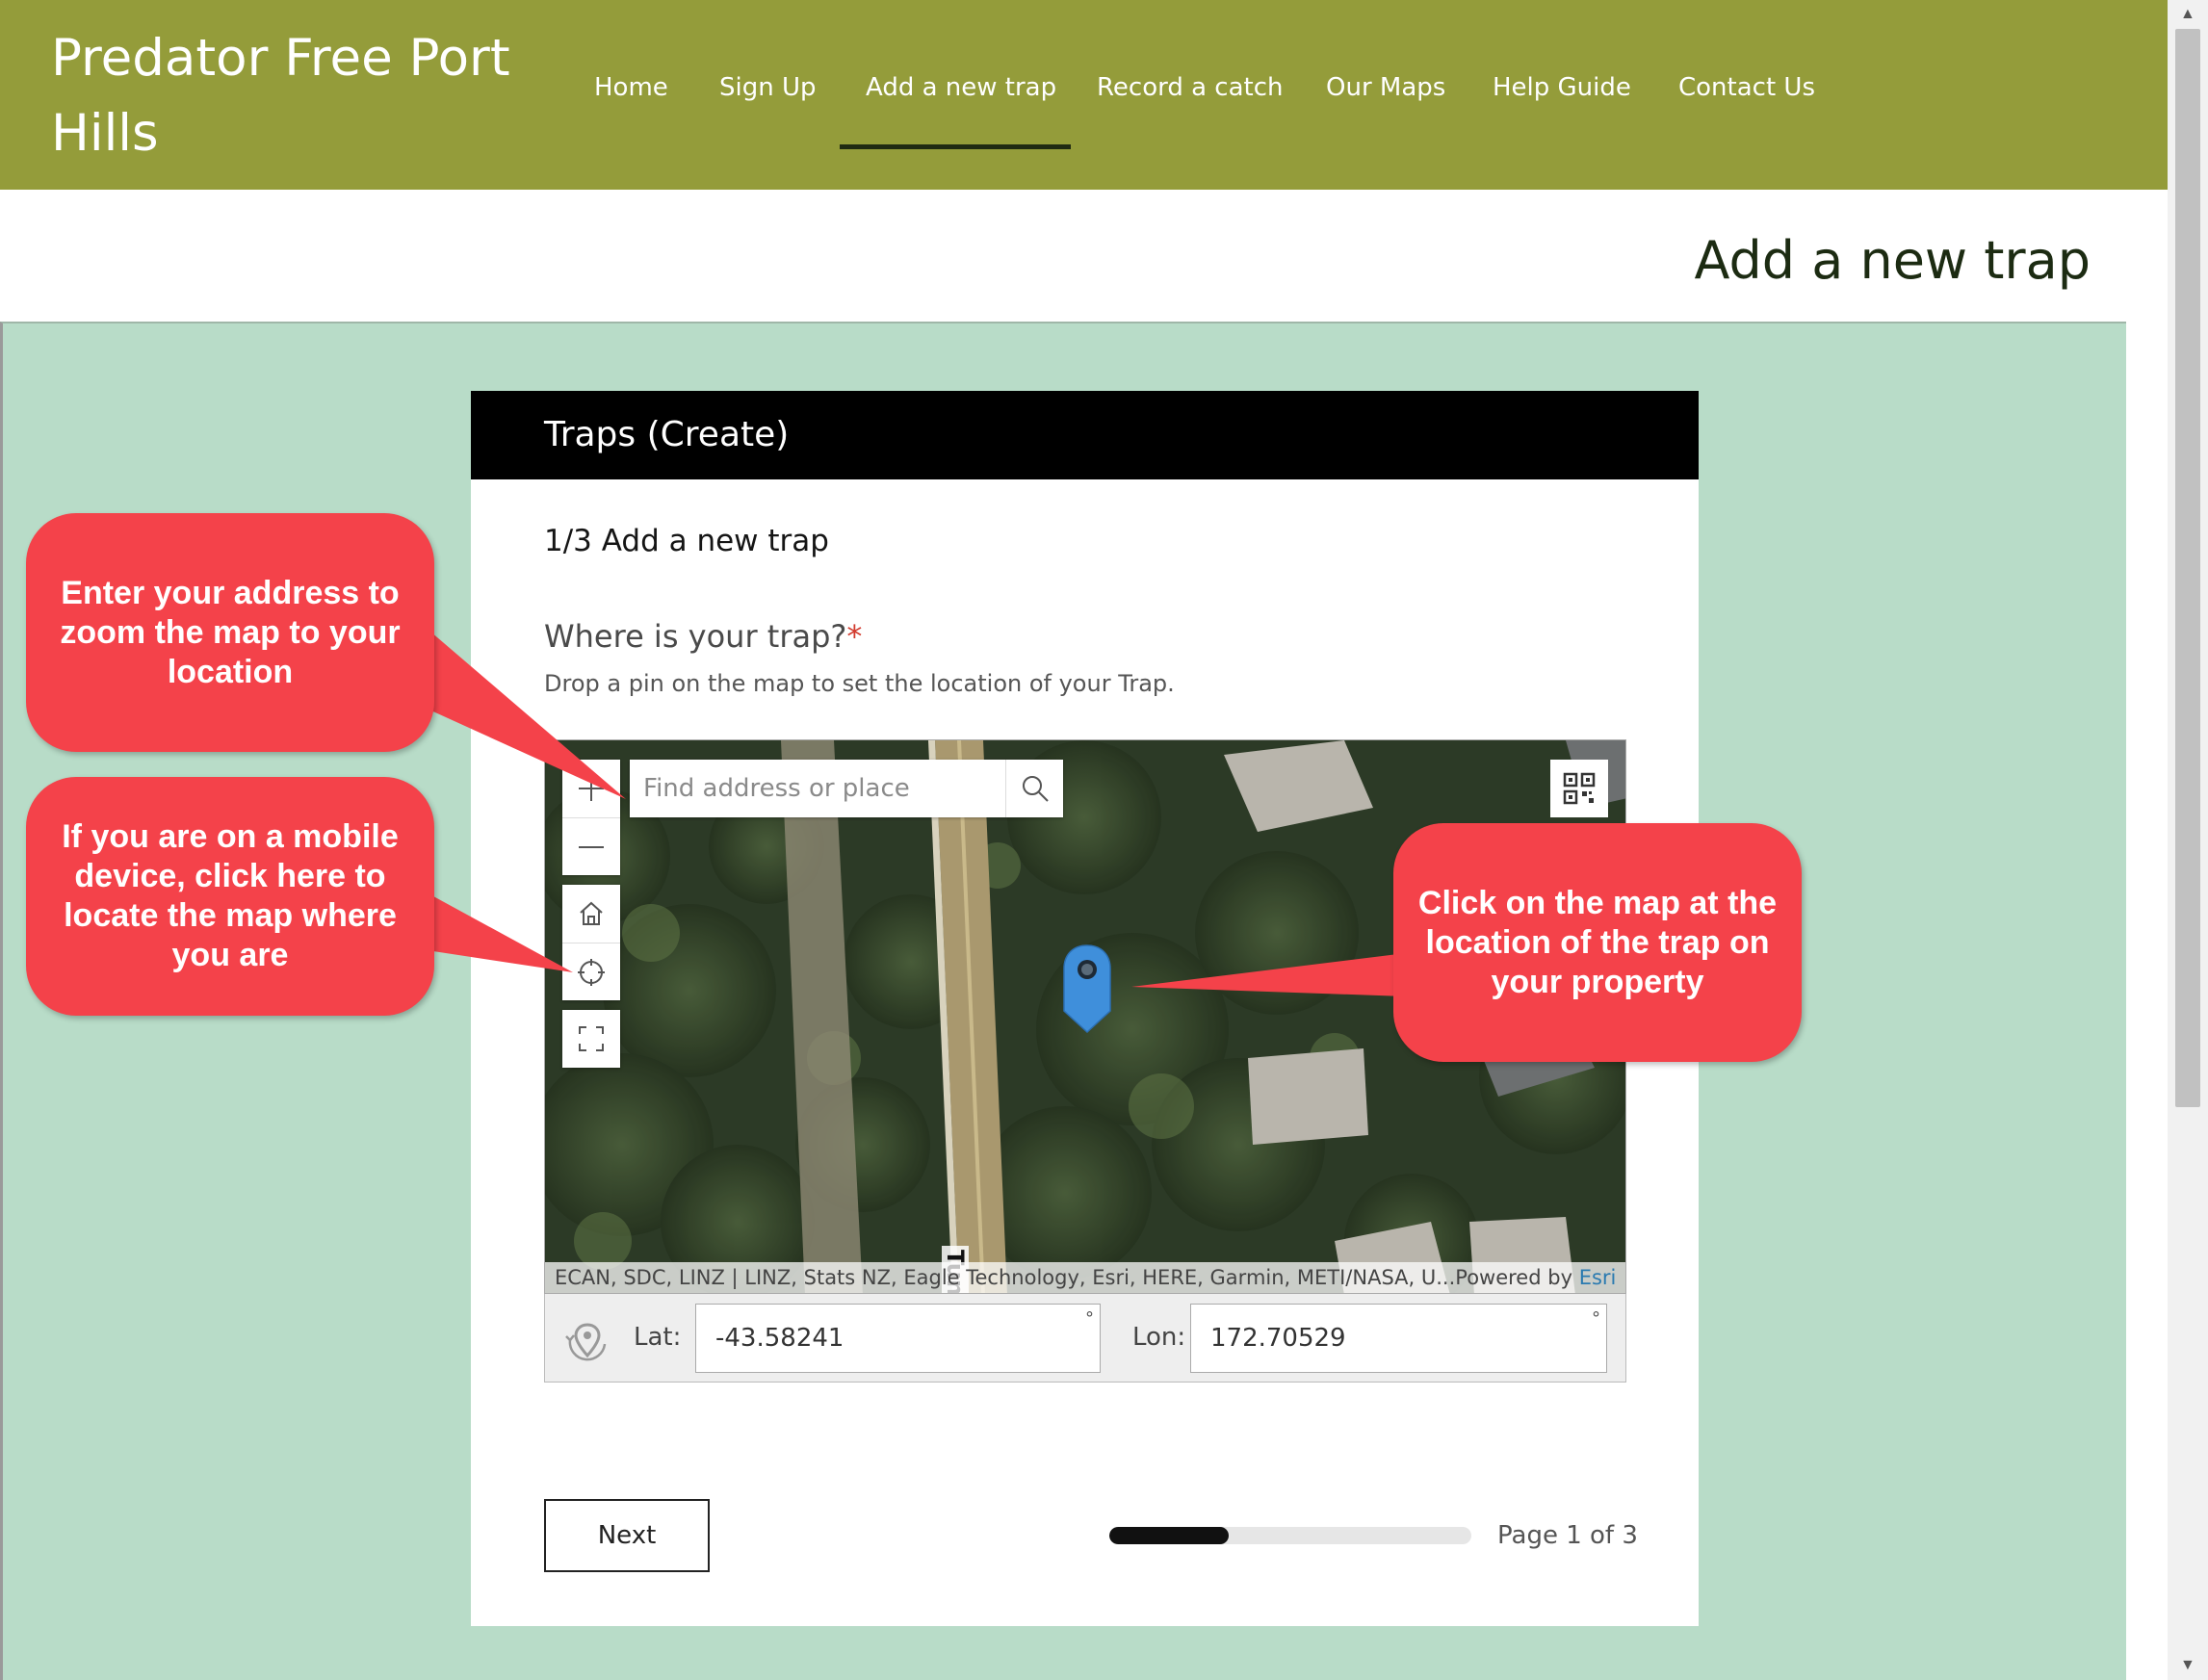  Describe the element at coordinates (686, 541) in the screenshot. I see `section-title: 1/3 Add a new trap` at that location.